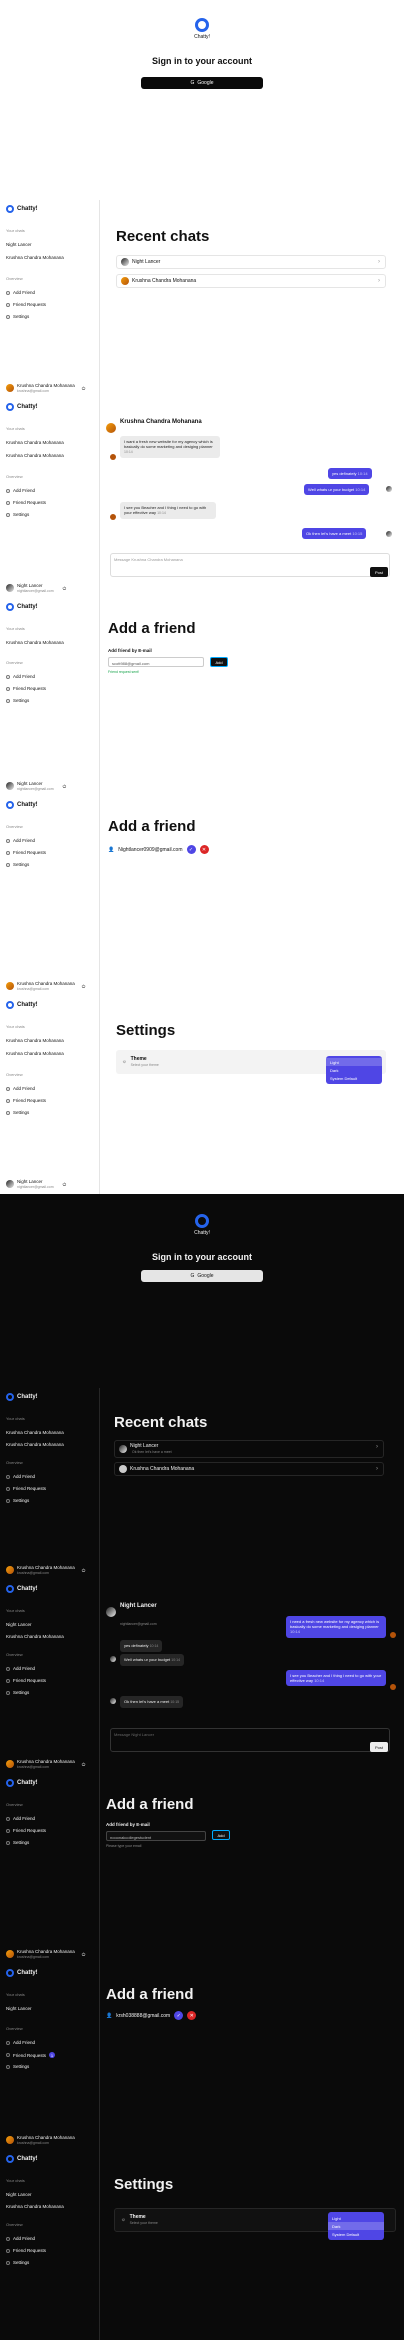 The image size is (404, 2340). I want to click on recent-chat-item: Night Lancer ›, so click(251, 262).